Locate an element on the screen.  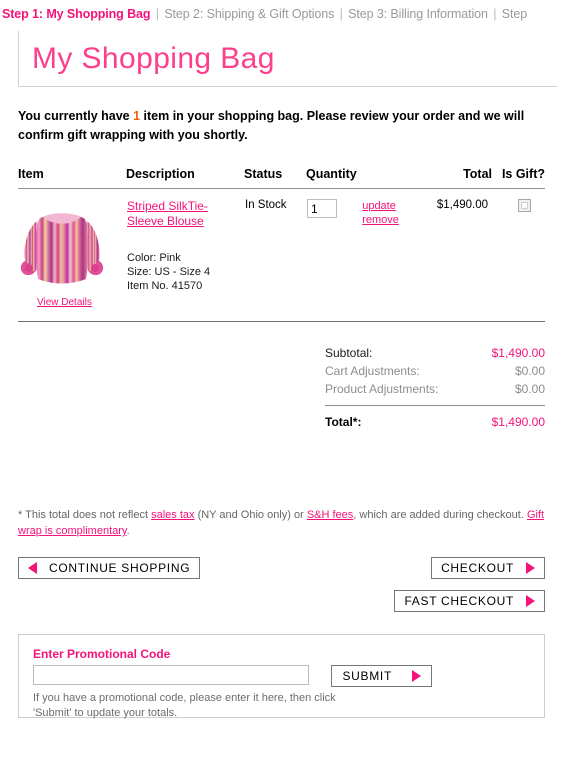
sales-tax-link: sales tax is located at coordinates (172, 515).